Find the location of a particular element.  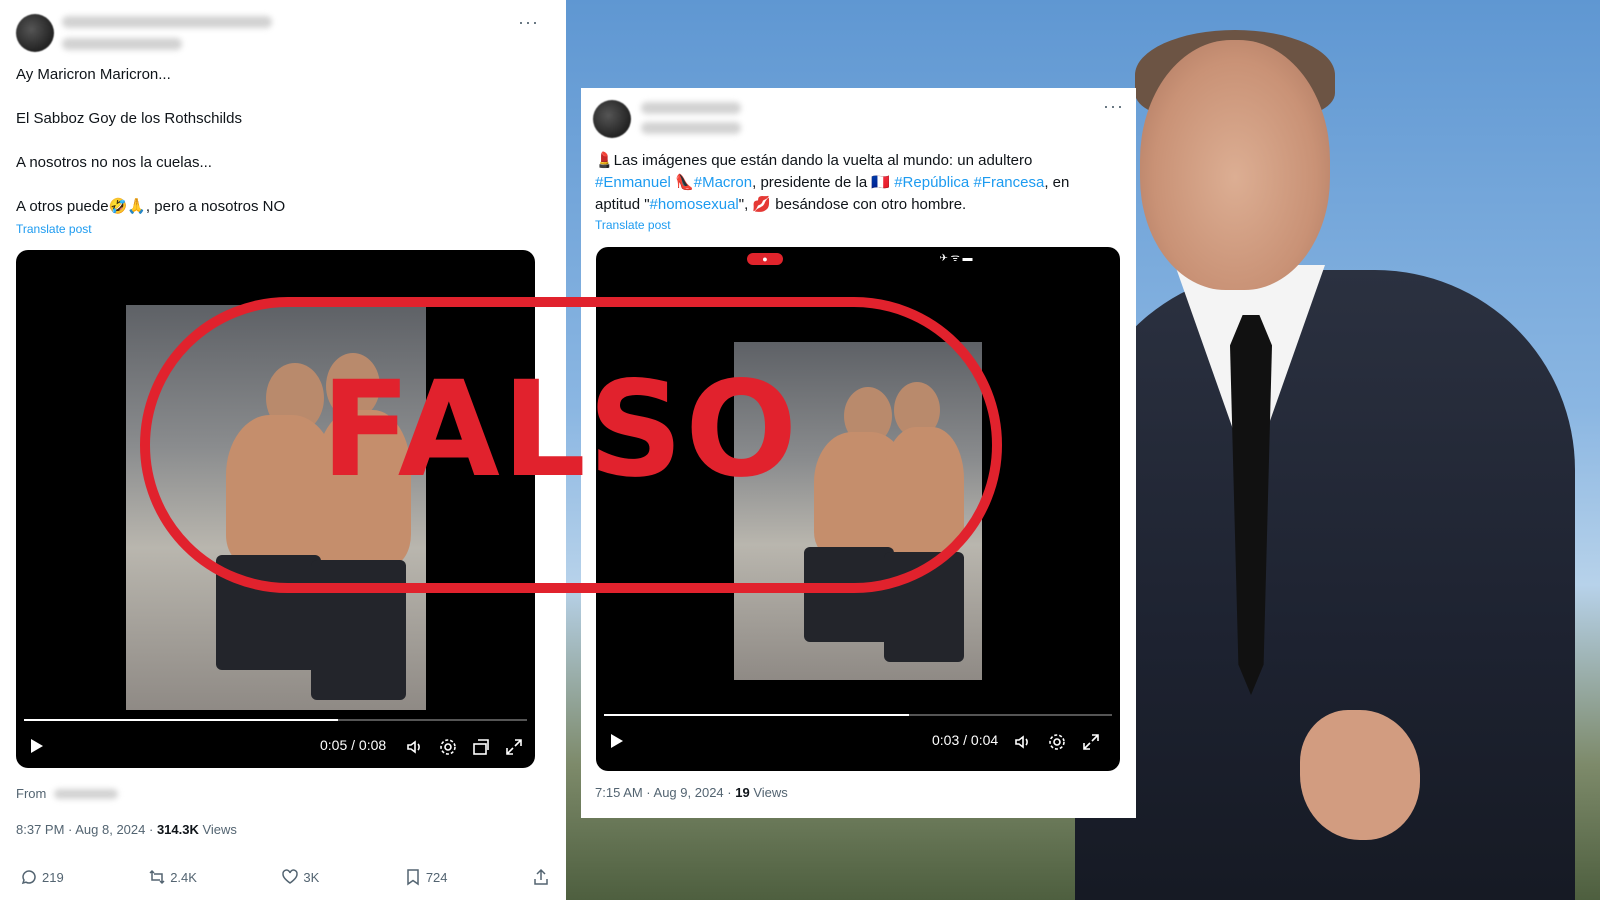

share-button is located at coordinates (541, 877).